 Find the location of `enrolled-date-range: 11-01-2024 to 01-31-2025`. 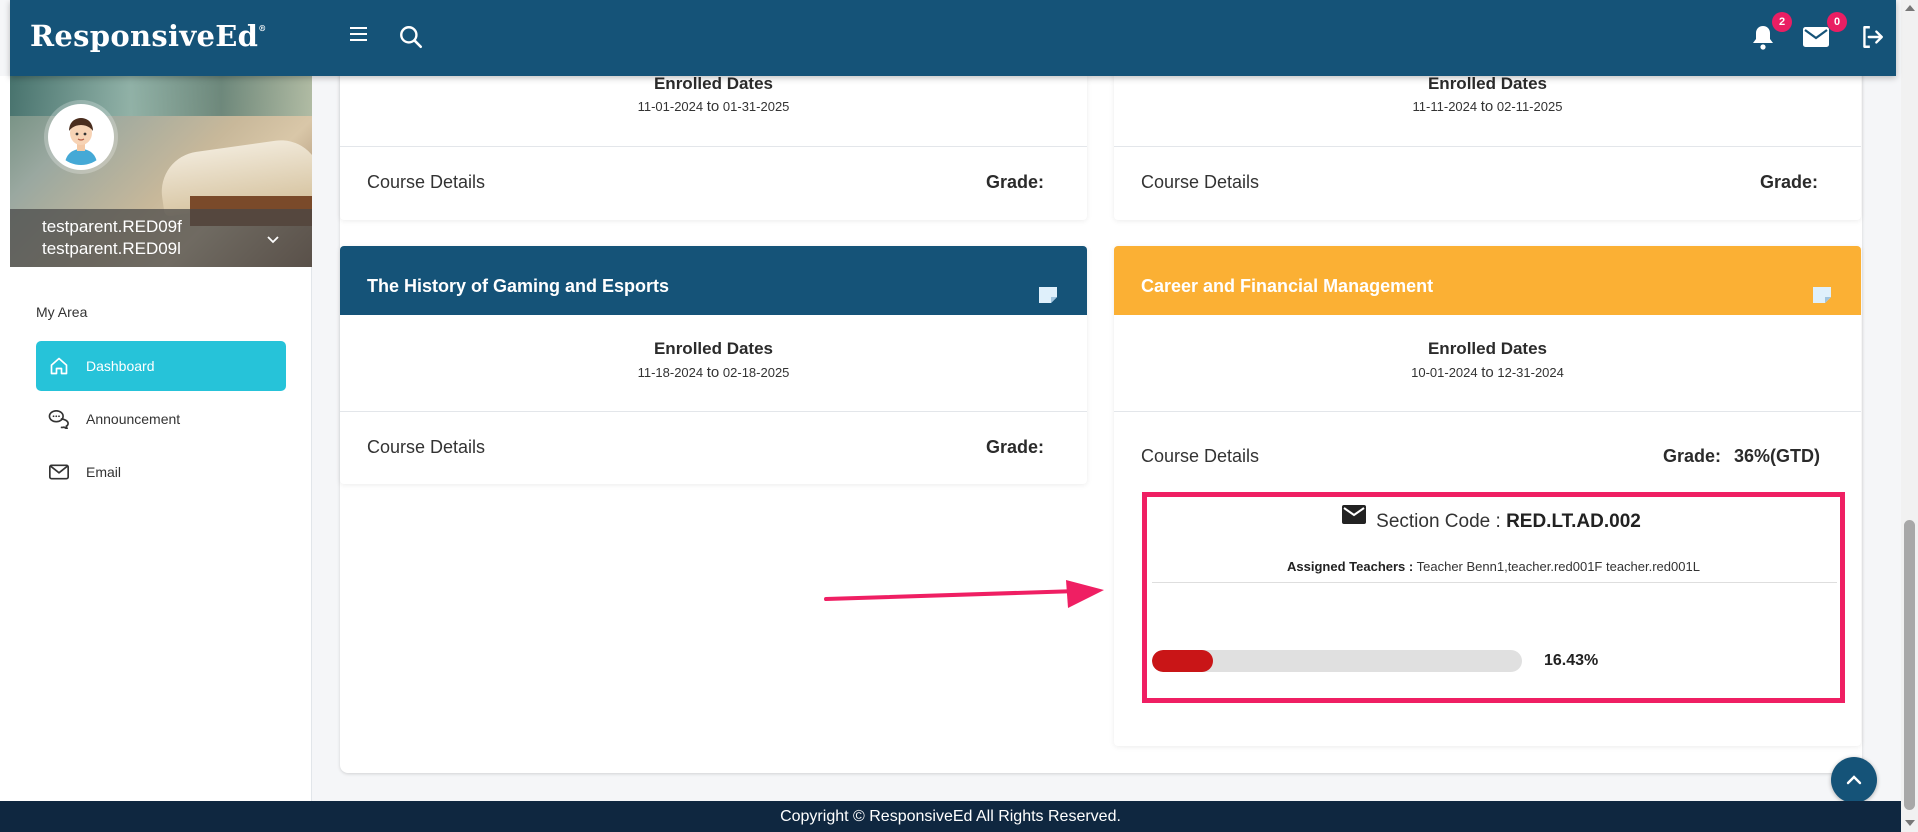

enrolled-date-range: 11-01-2024 to 01-31-2025 is located at coordinates (713, 106).